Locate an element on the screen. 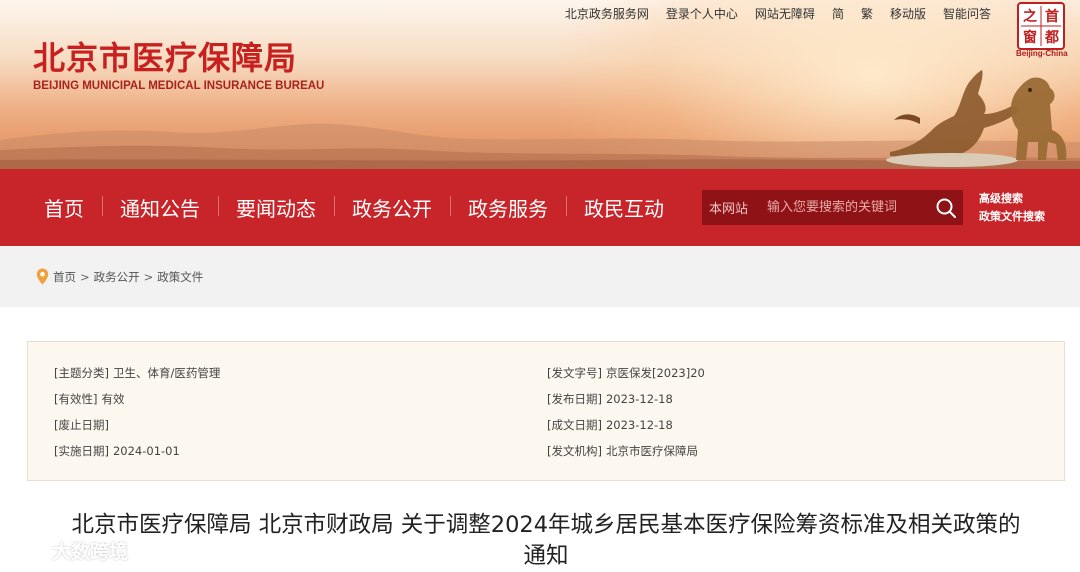  meta-topic: [主题分类] 卫生、体育/医药管理 is located at coordinates (137, 373).